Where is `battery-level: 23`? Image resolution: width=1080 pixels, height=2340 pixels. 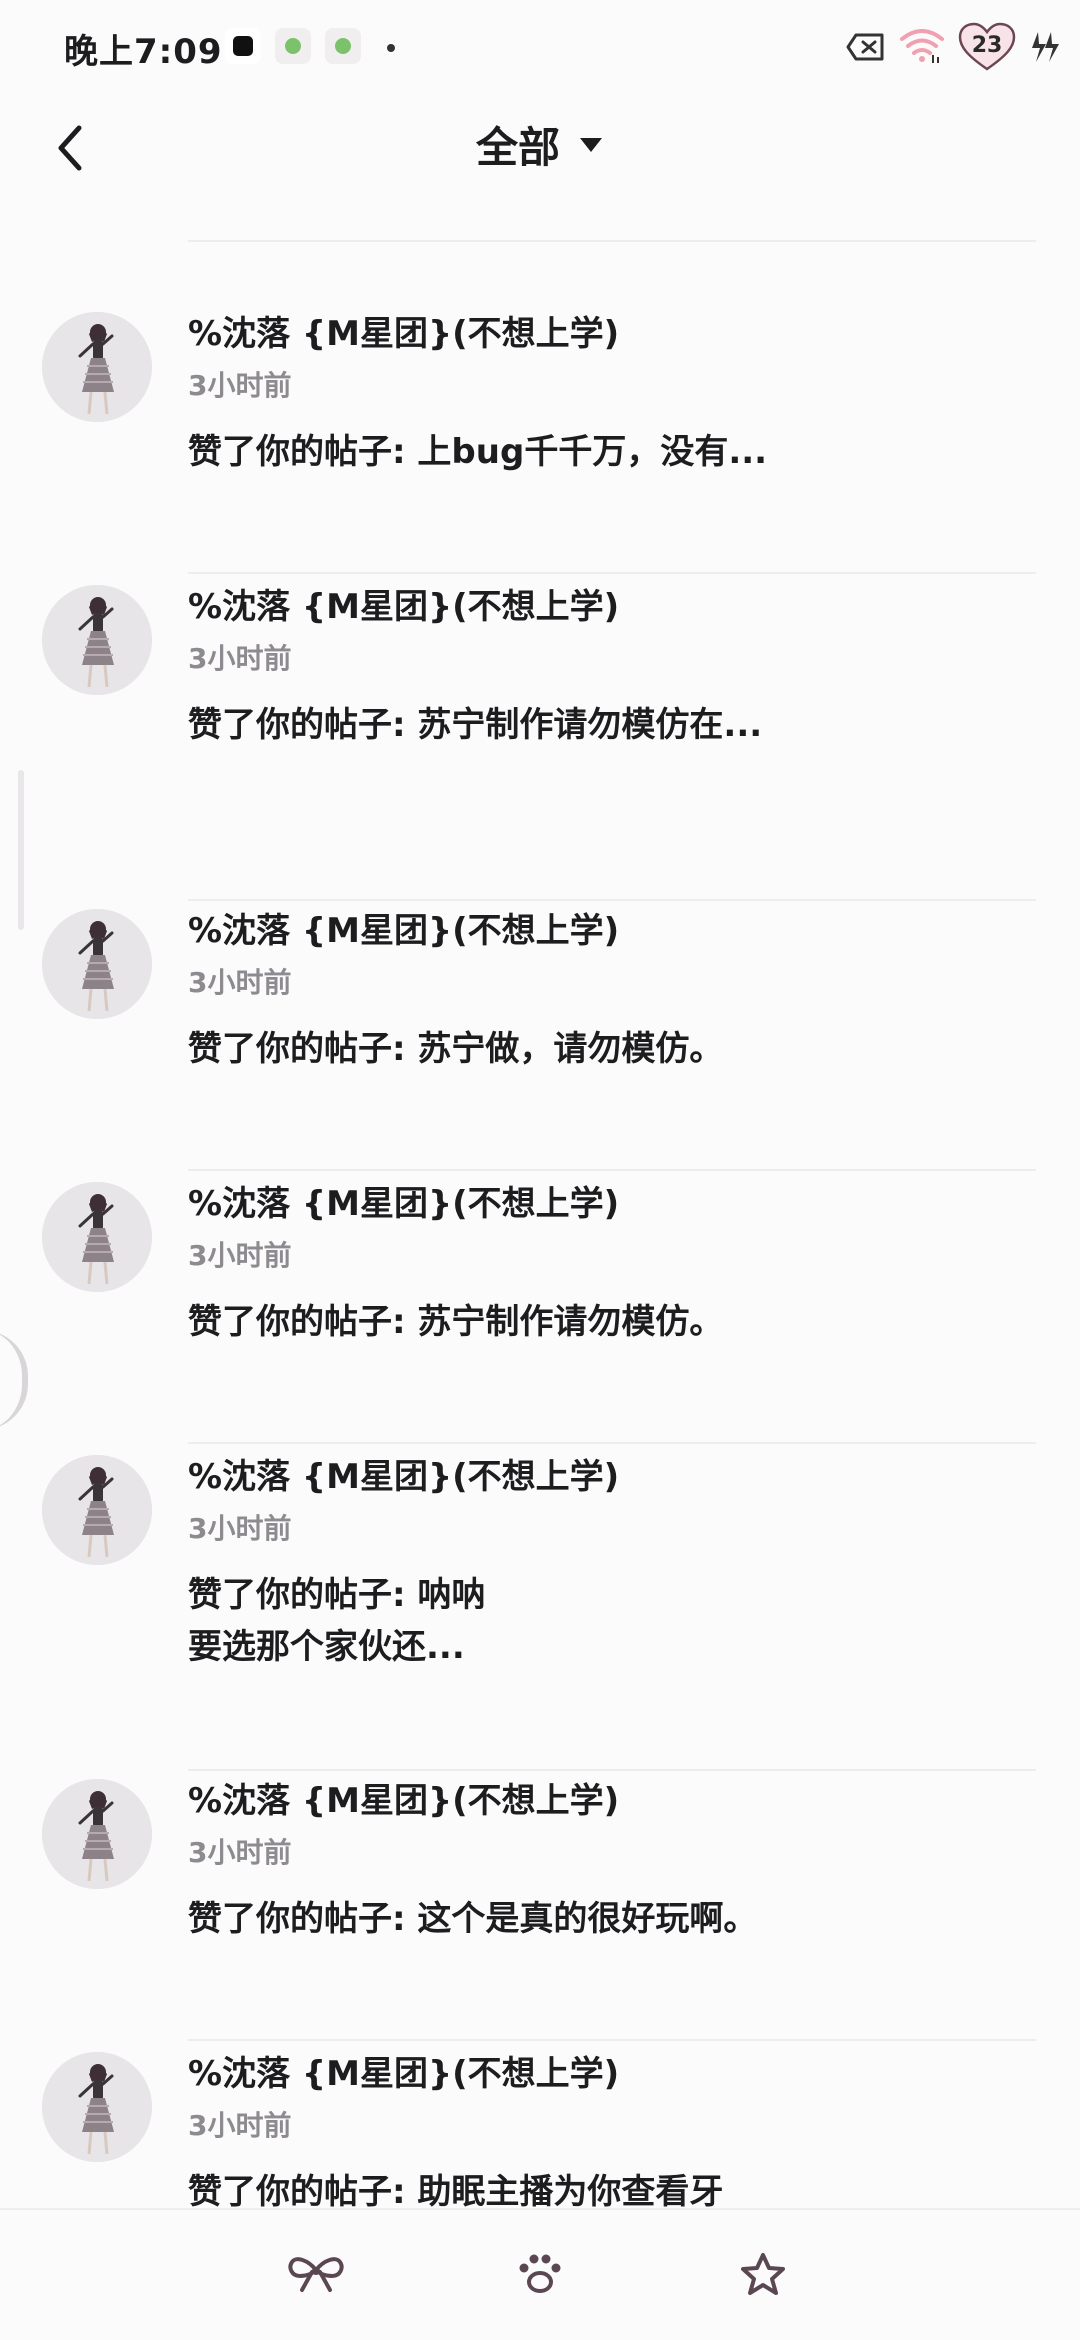
battery-level: 23 is located at coordinates (987, 45).